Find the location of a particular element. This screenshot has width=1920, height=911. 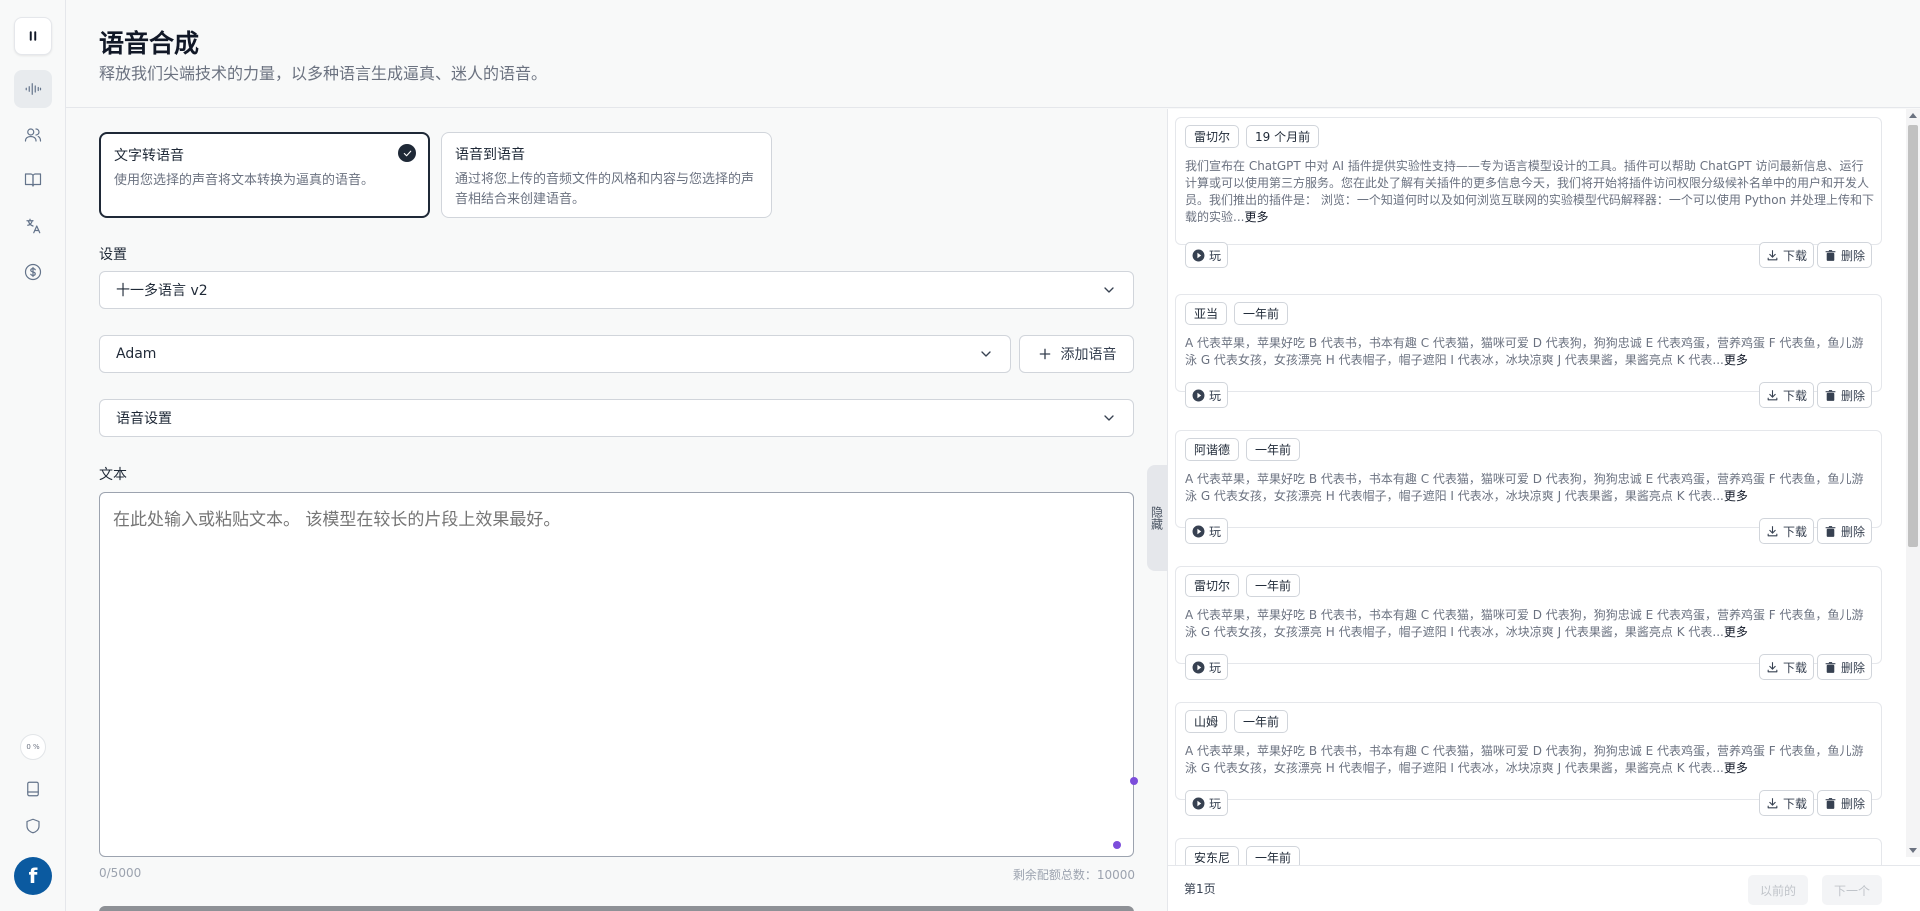

voice-tag: 阿谐德 is located at coordinates (1212, 449).